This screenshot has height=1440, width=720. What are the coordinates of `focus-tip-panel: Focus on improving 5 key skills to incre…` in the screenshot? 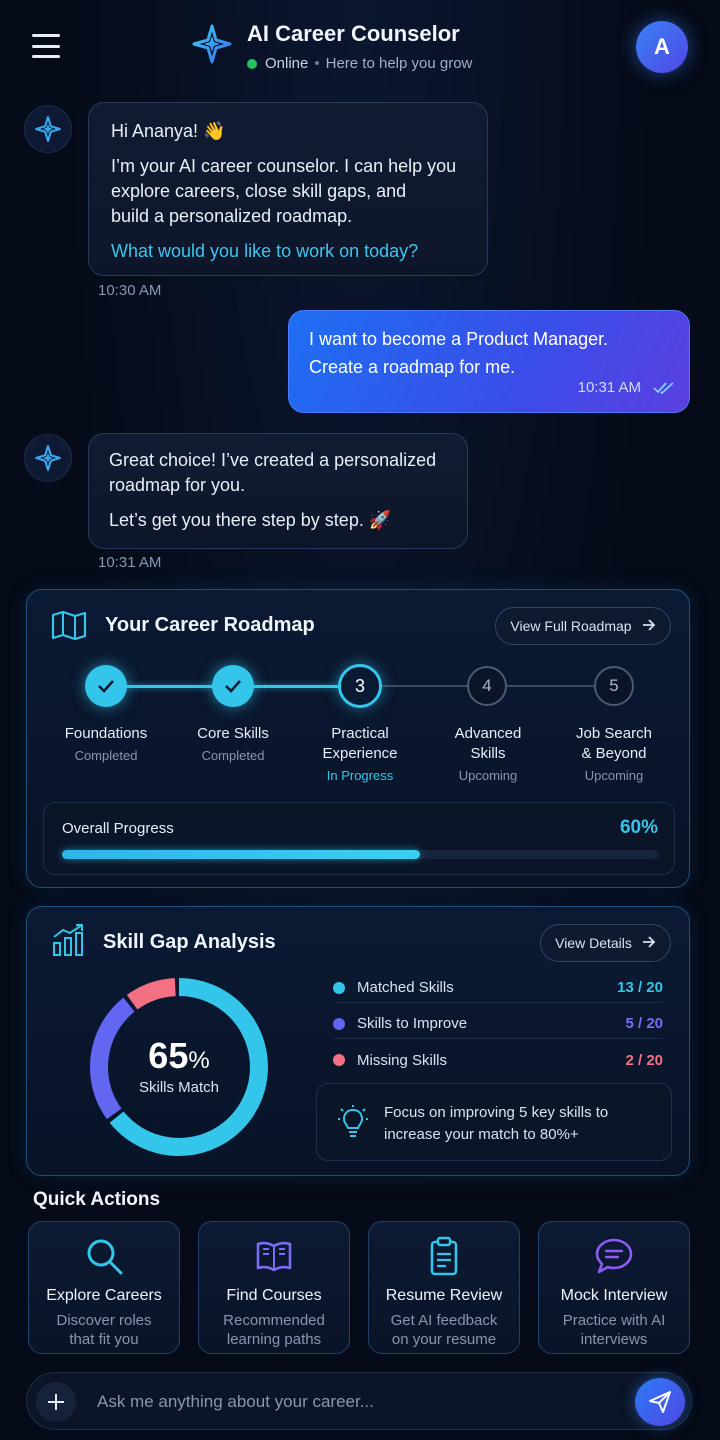 It's located at (494, 1122).